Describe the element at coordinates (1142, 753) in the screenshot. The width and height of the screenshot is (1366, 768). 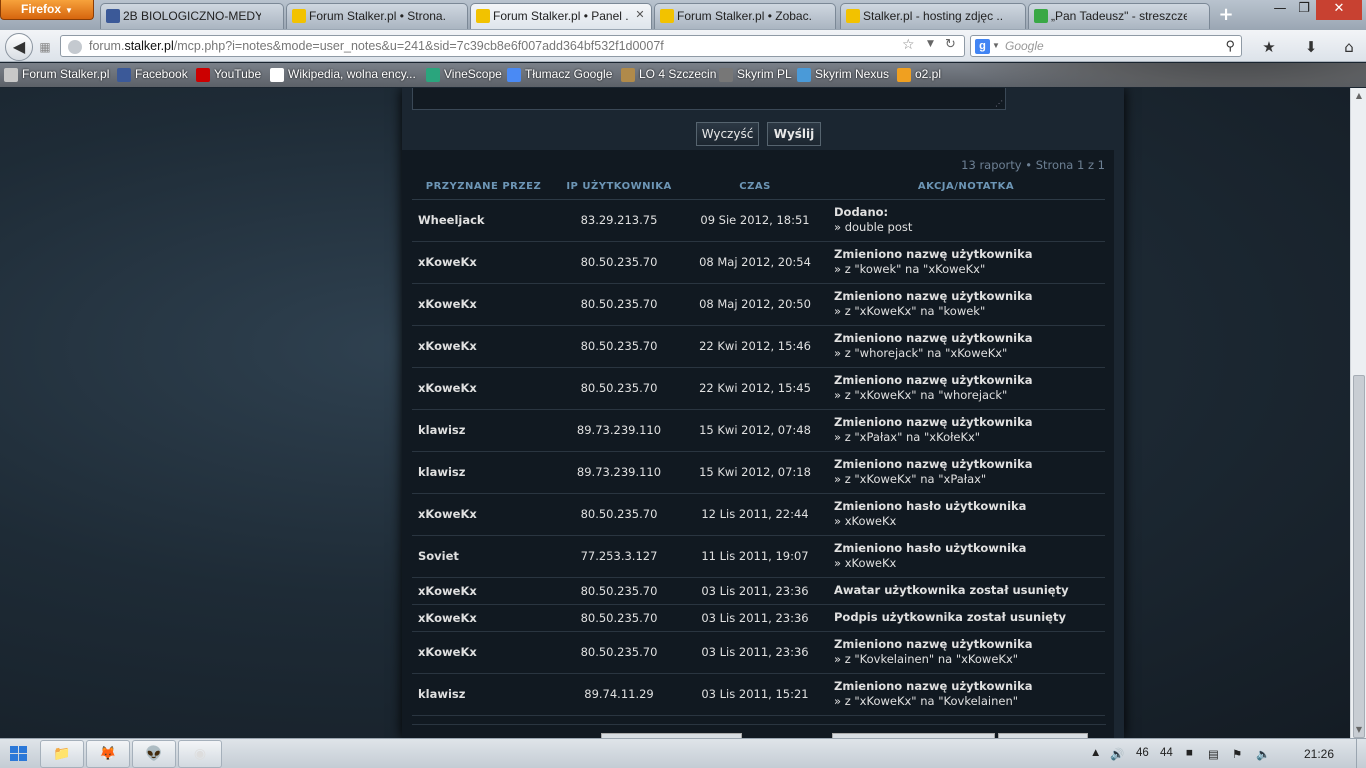
I see `tray-number-1: 46` at that location.